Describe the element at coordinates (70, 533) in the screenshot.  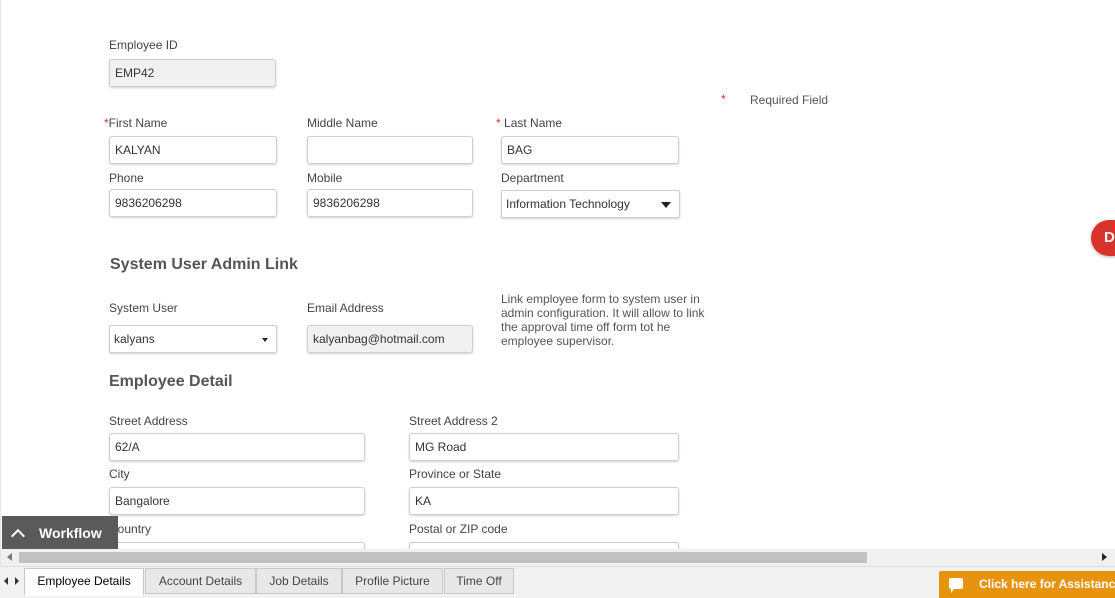
I see `workflow-label: Workflow` at that location.